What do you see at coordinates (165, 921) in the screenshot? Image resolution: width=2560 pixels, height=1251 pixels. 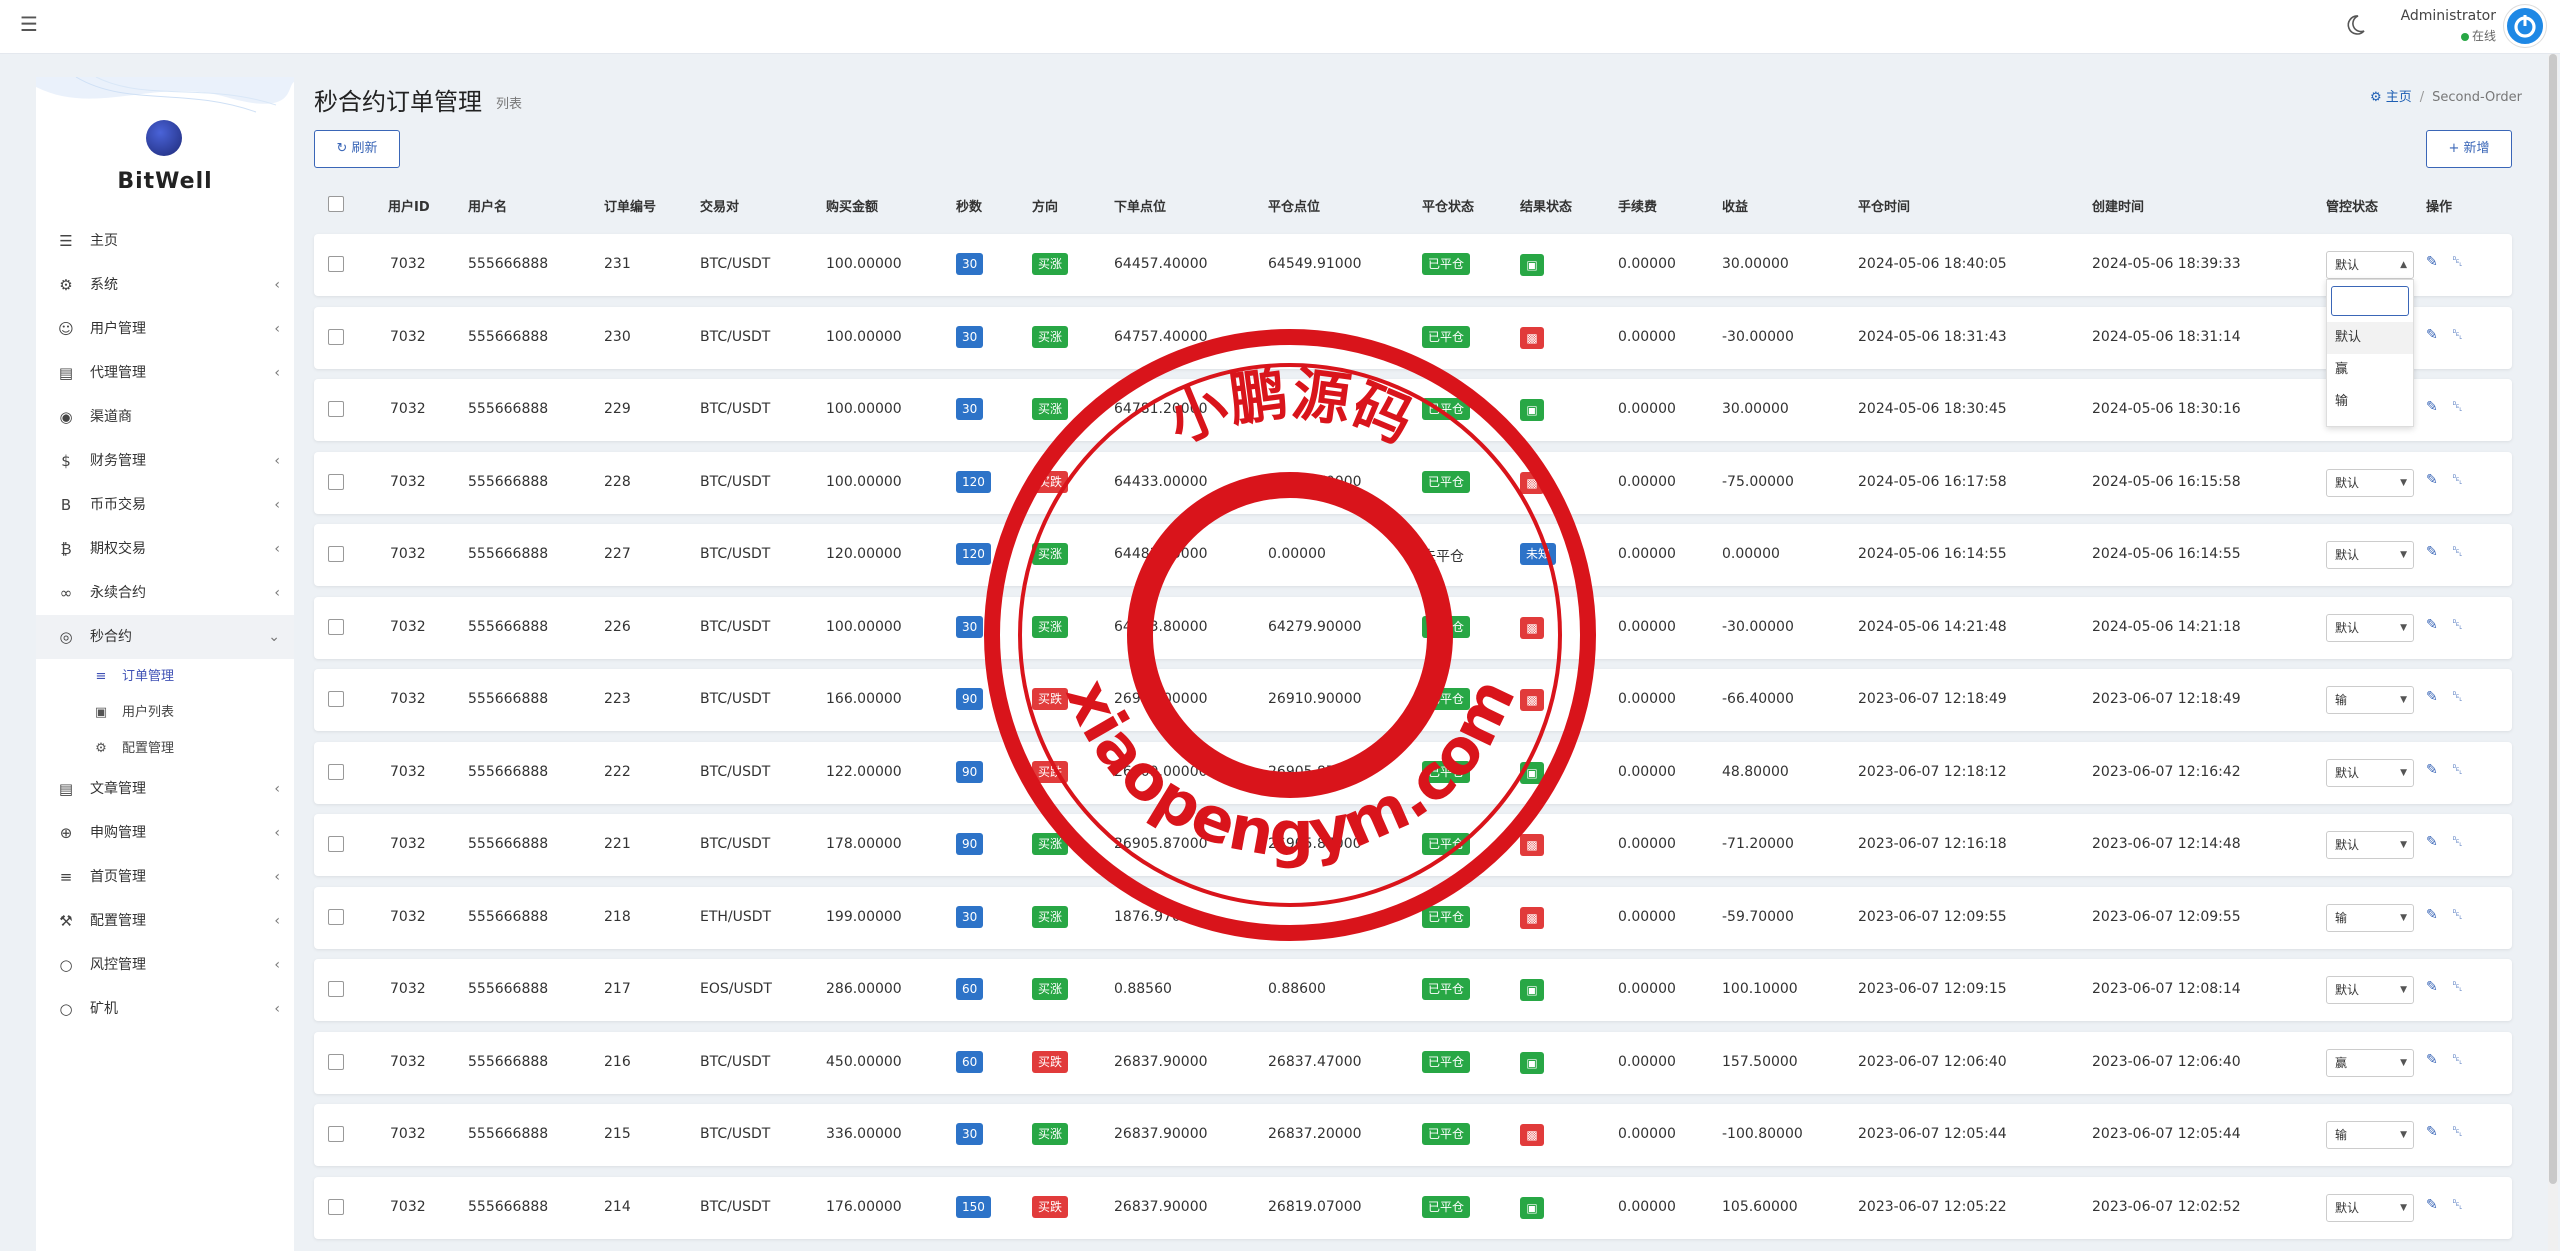 I see `sidebar-item: ⚒ 配置管理 ‹` at bounding box center [165, 921].